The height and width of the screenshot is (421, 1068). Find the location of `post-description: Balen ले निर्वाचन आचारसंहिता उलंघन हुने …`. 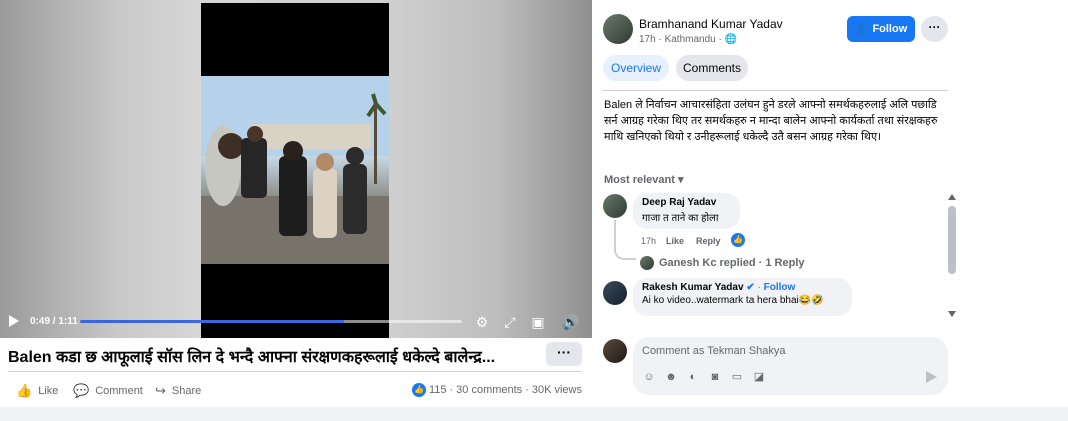

post-description: Balen ले निर्वाचन आचारसंहिता उलंघन हुने … is located at coordinates (771, 121).